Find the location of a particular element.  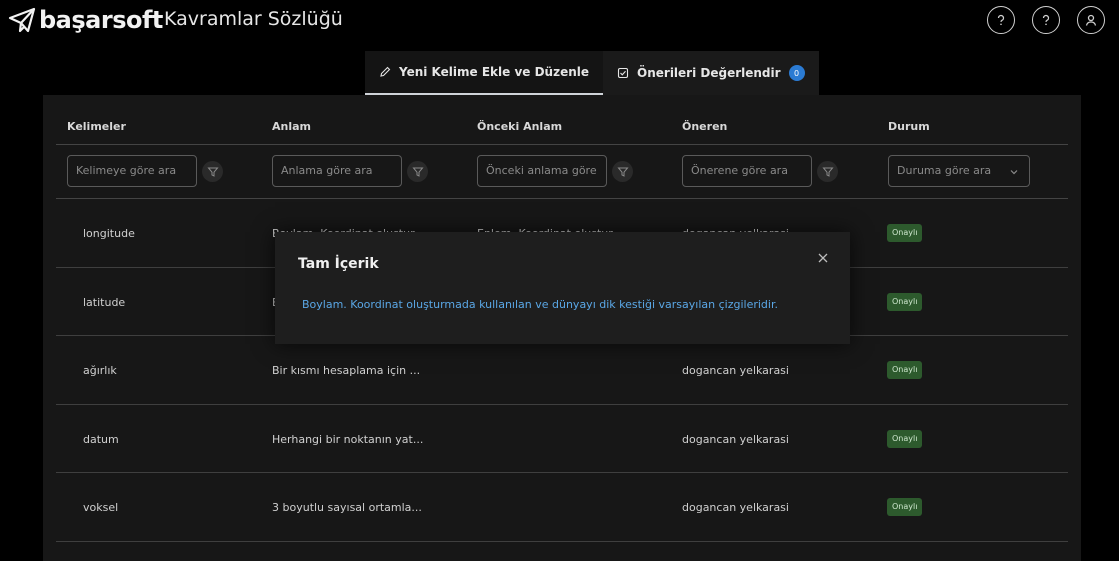

column-header-status: Durum is located at coordinates (909, 126).